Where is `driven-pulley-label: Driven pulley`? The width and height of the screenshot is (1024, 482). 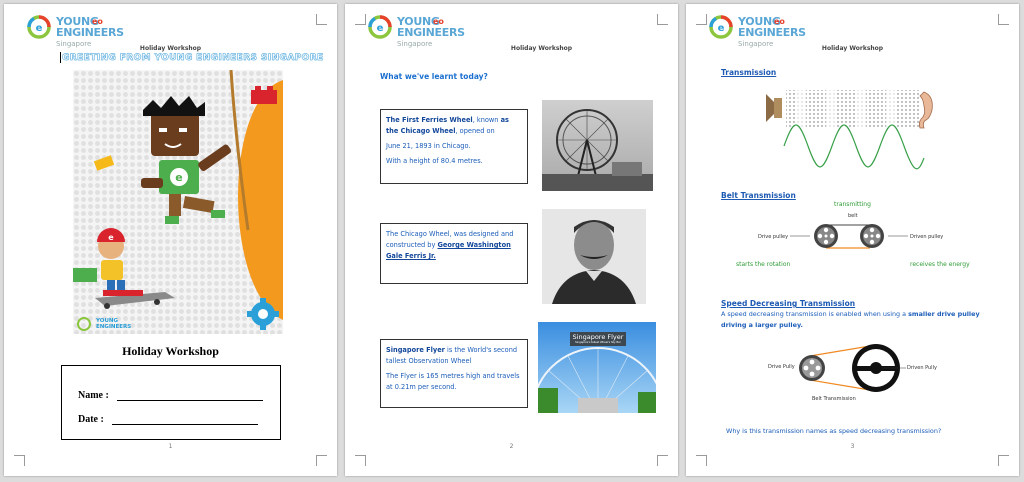 driven-pulley-label: Driven pulley is located at coordinates (927, 237).